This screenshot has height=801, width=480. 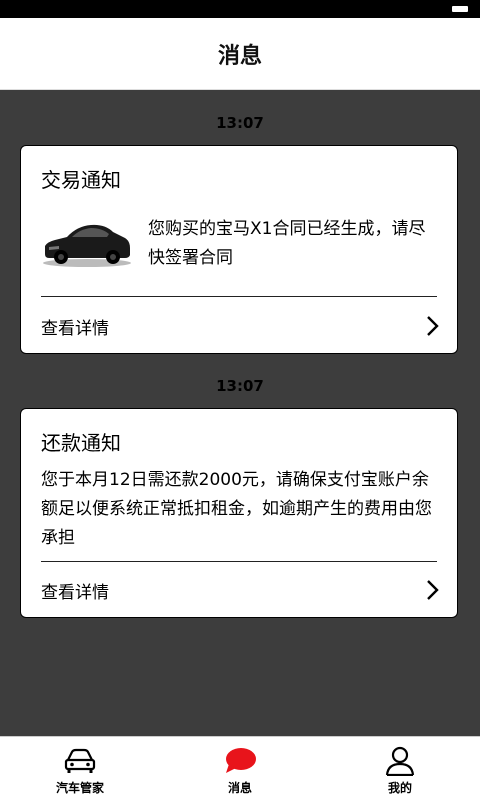 I want to click on car-icon, so click(x=80, y=760).